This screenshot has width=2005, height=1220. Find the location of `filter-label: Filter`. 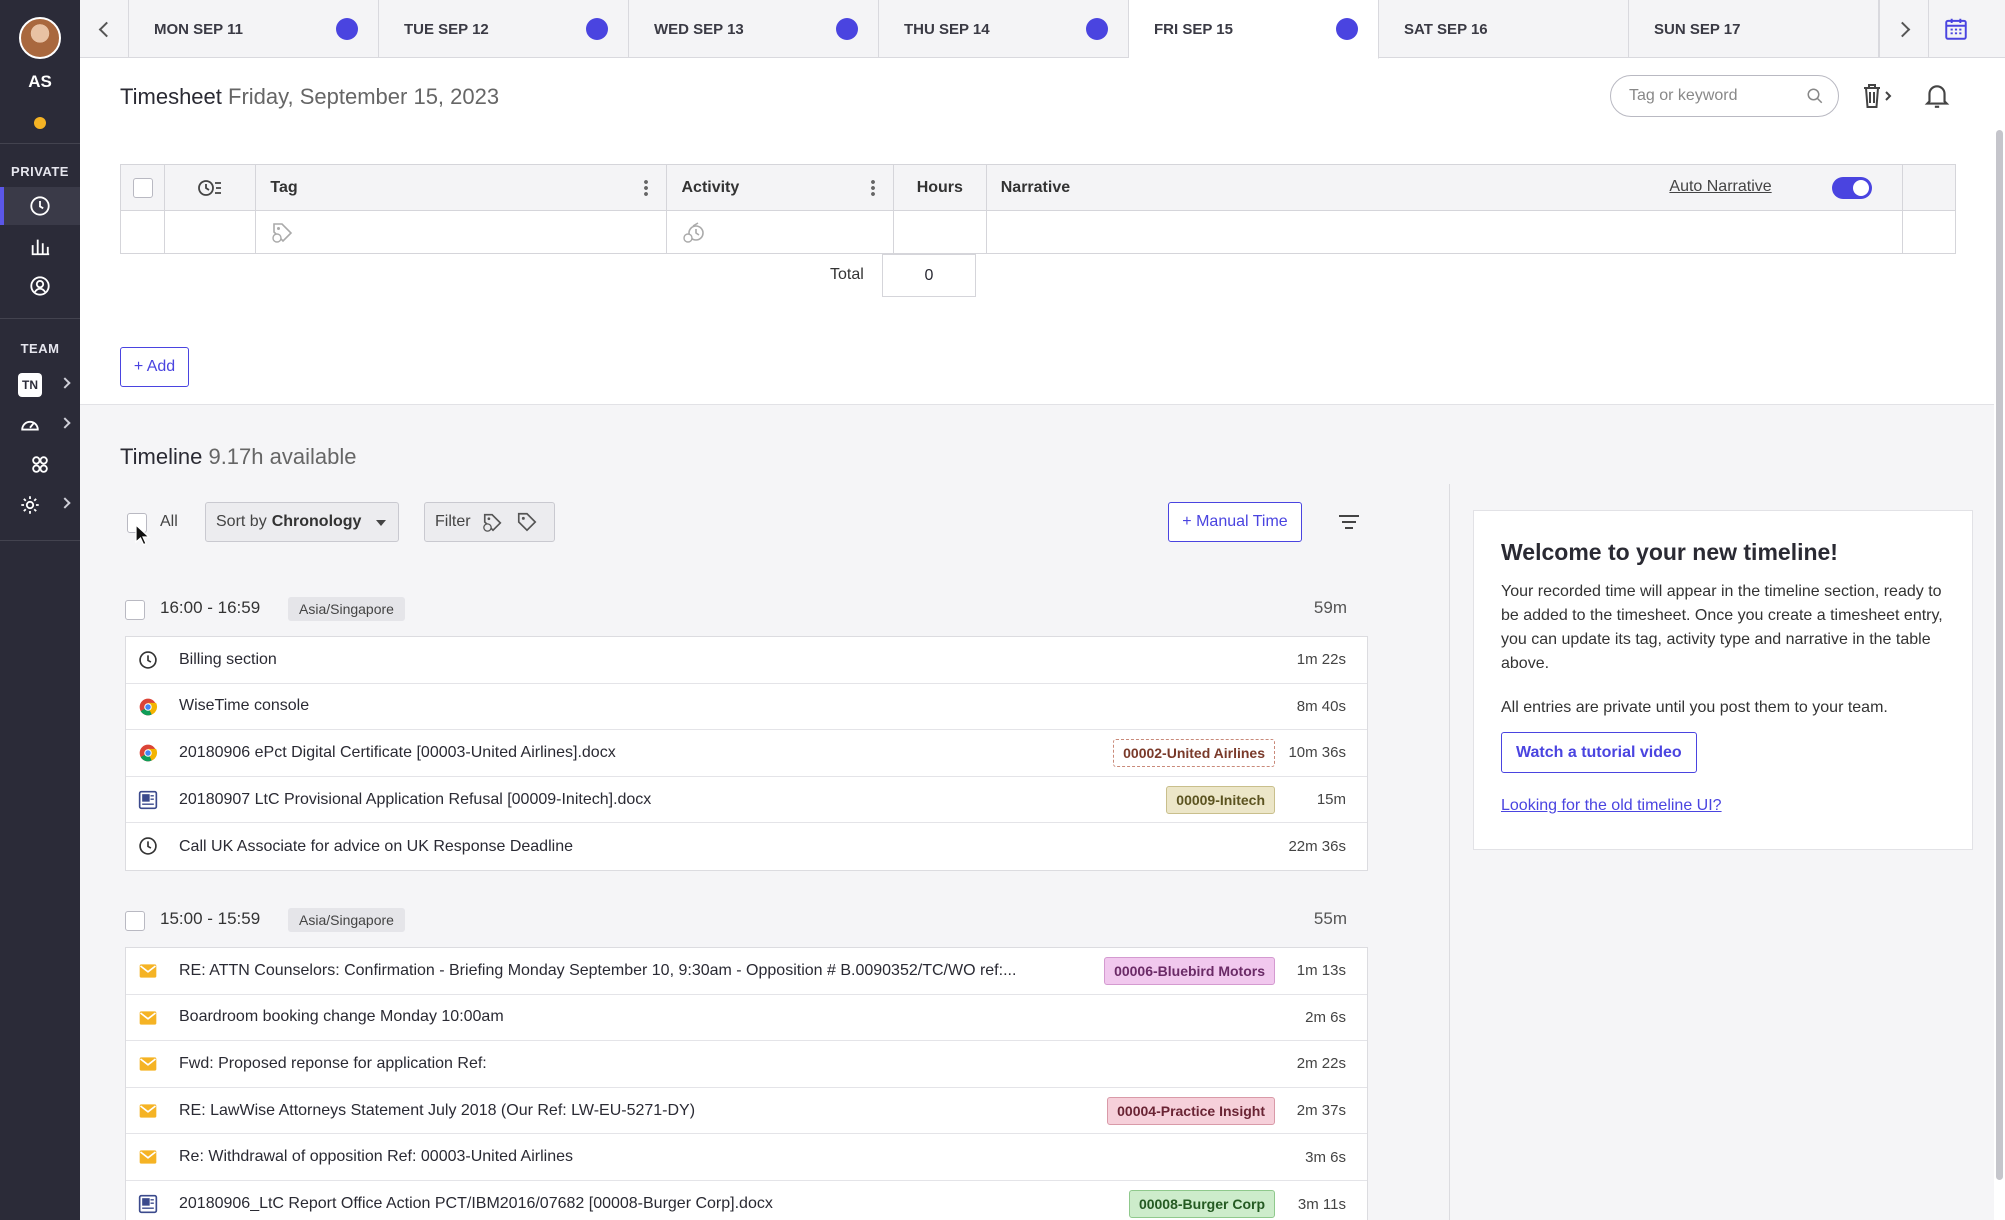

filter-label: Filter is located at coordinates (453, 521).